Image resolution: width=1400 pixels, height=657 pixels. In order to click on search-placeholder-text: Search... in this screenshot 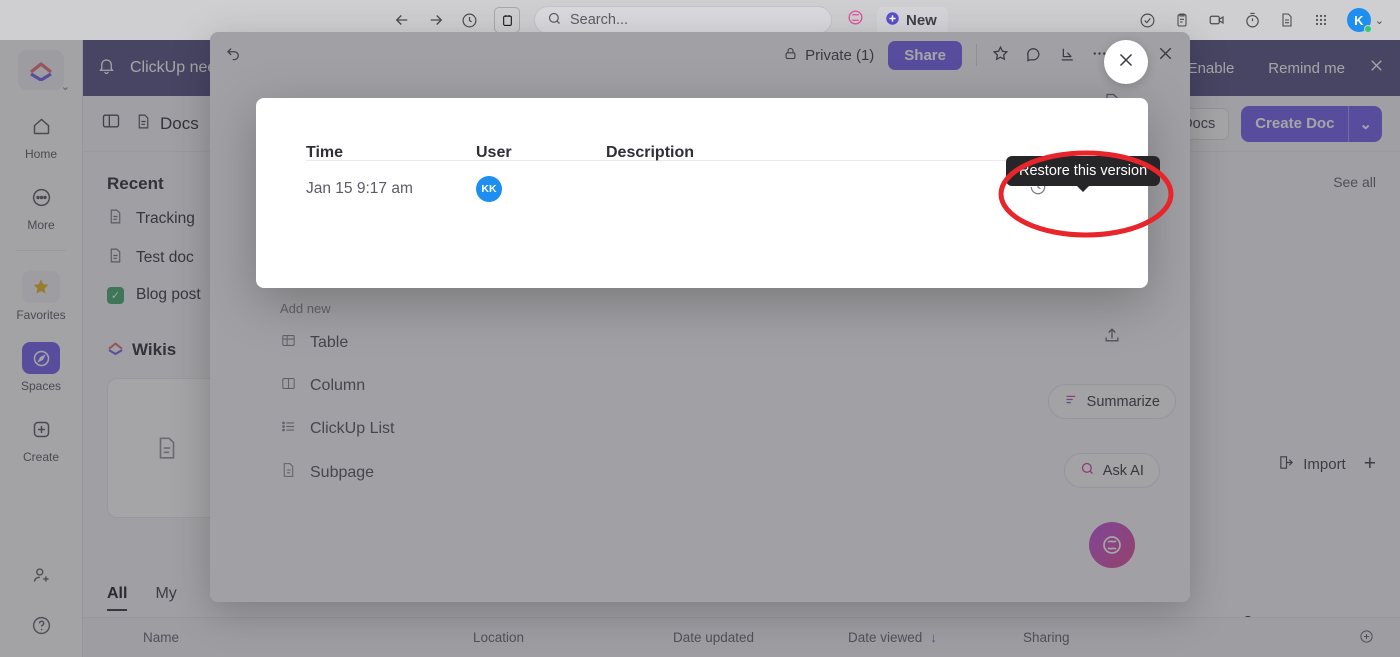, I will do `click(599, 20)`.